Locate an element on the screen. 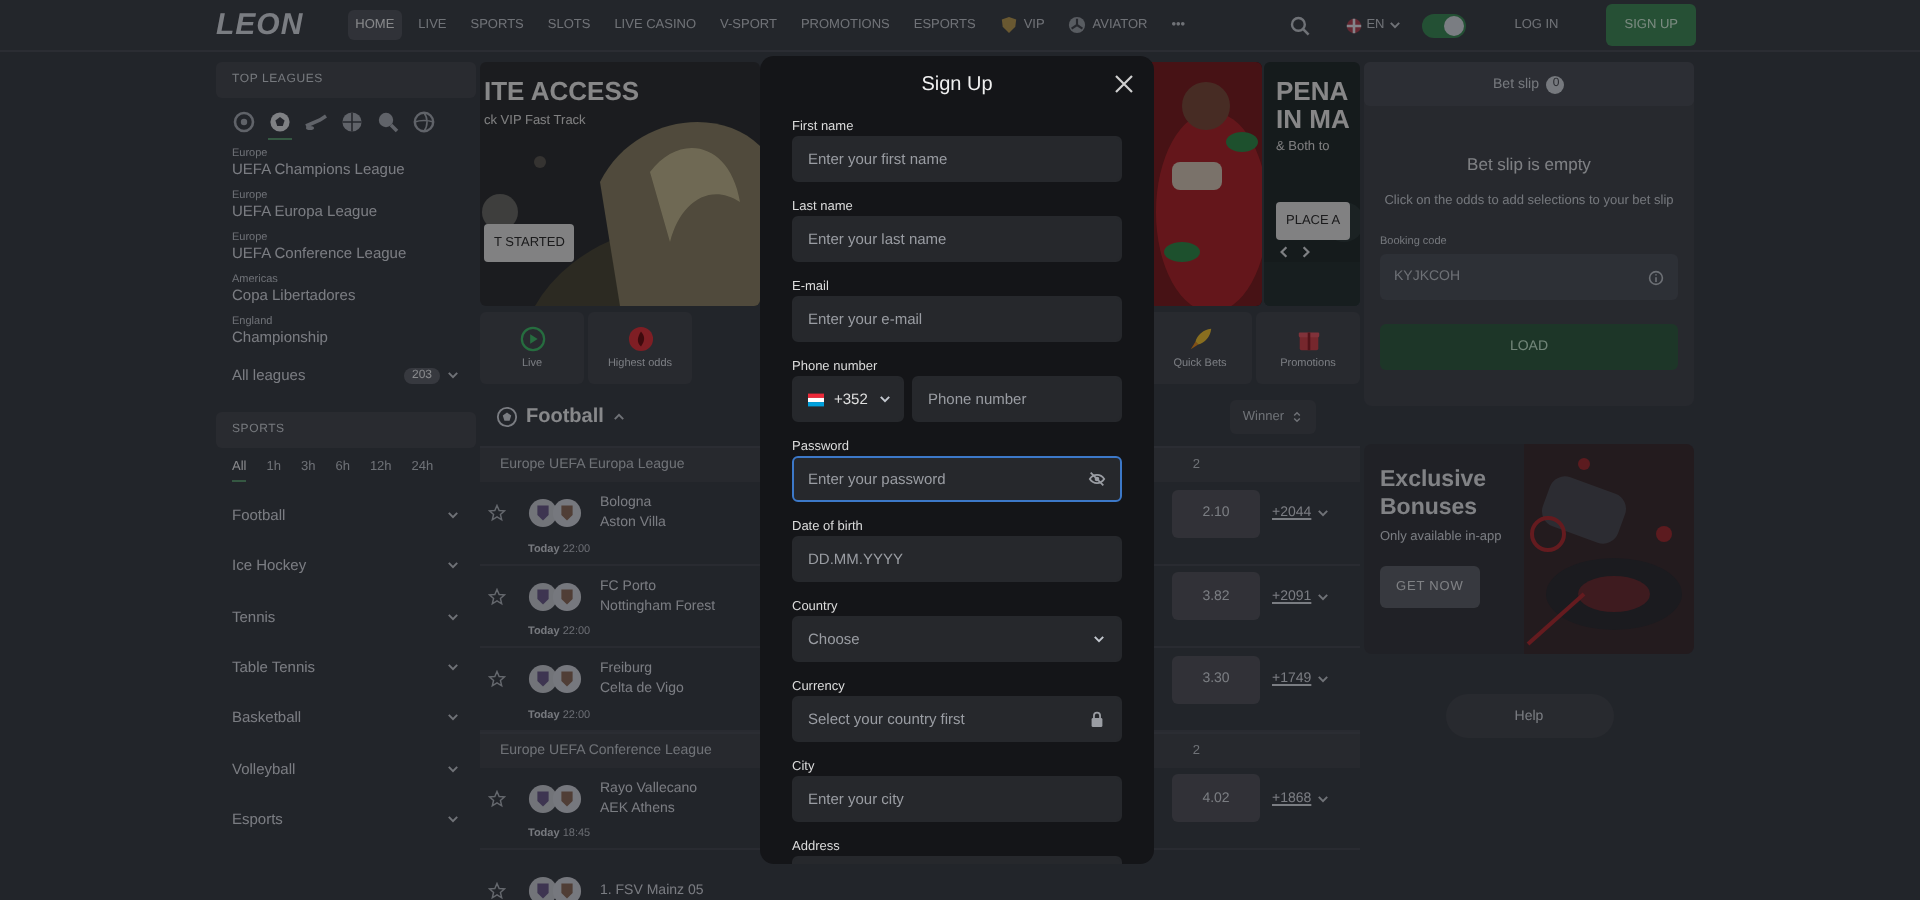 The width and height of the screenshot is (1920, 900). soccer-ball-icon is located at coordinates (507, 417).